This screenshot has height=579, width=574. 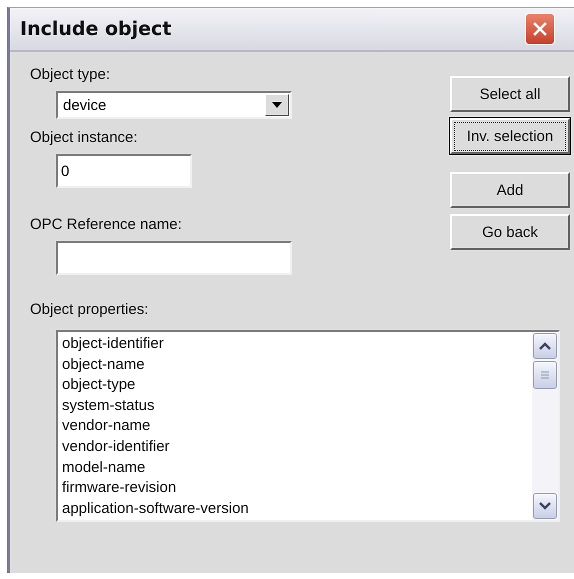 I want to click on chevron-up-icon, so click(x=545, y=346).